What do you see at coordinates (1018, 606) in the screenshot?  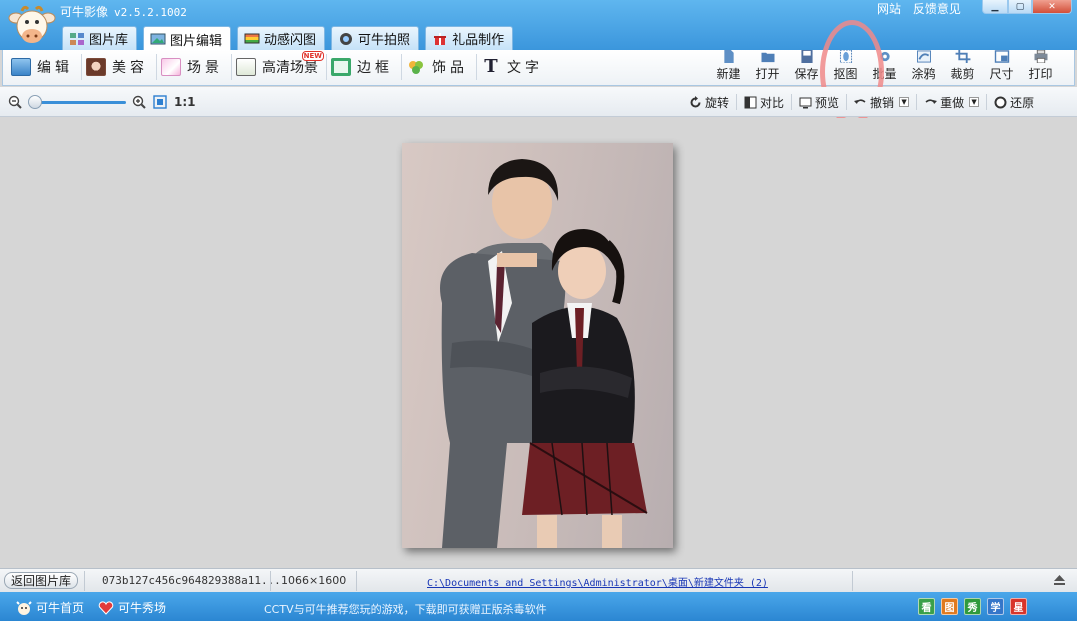 I see `star-icon: 星` at bounding box center [1018, 606].